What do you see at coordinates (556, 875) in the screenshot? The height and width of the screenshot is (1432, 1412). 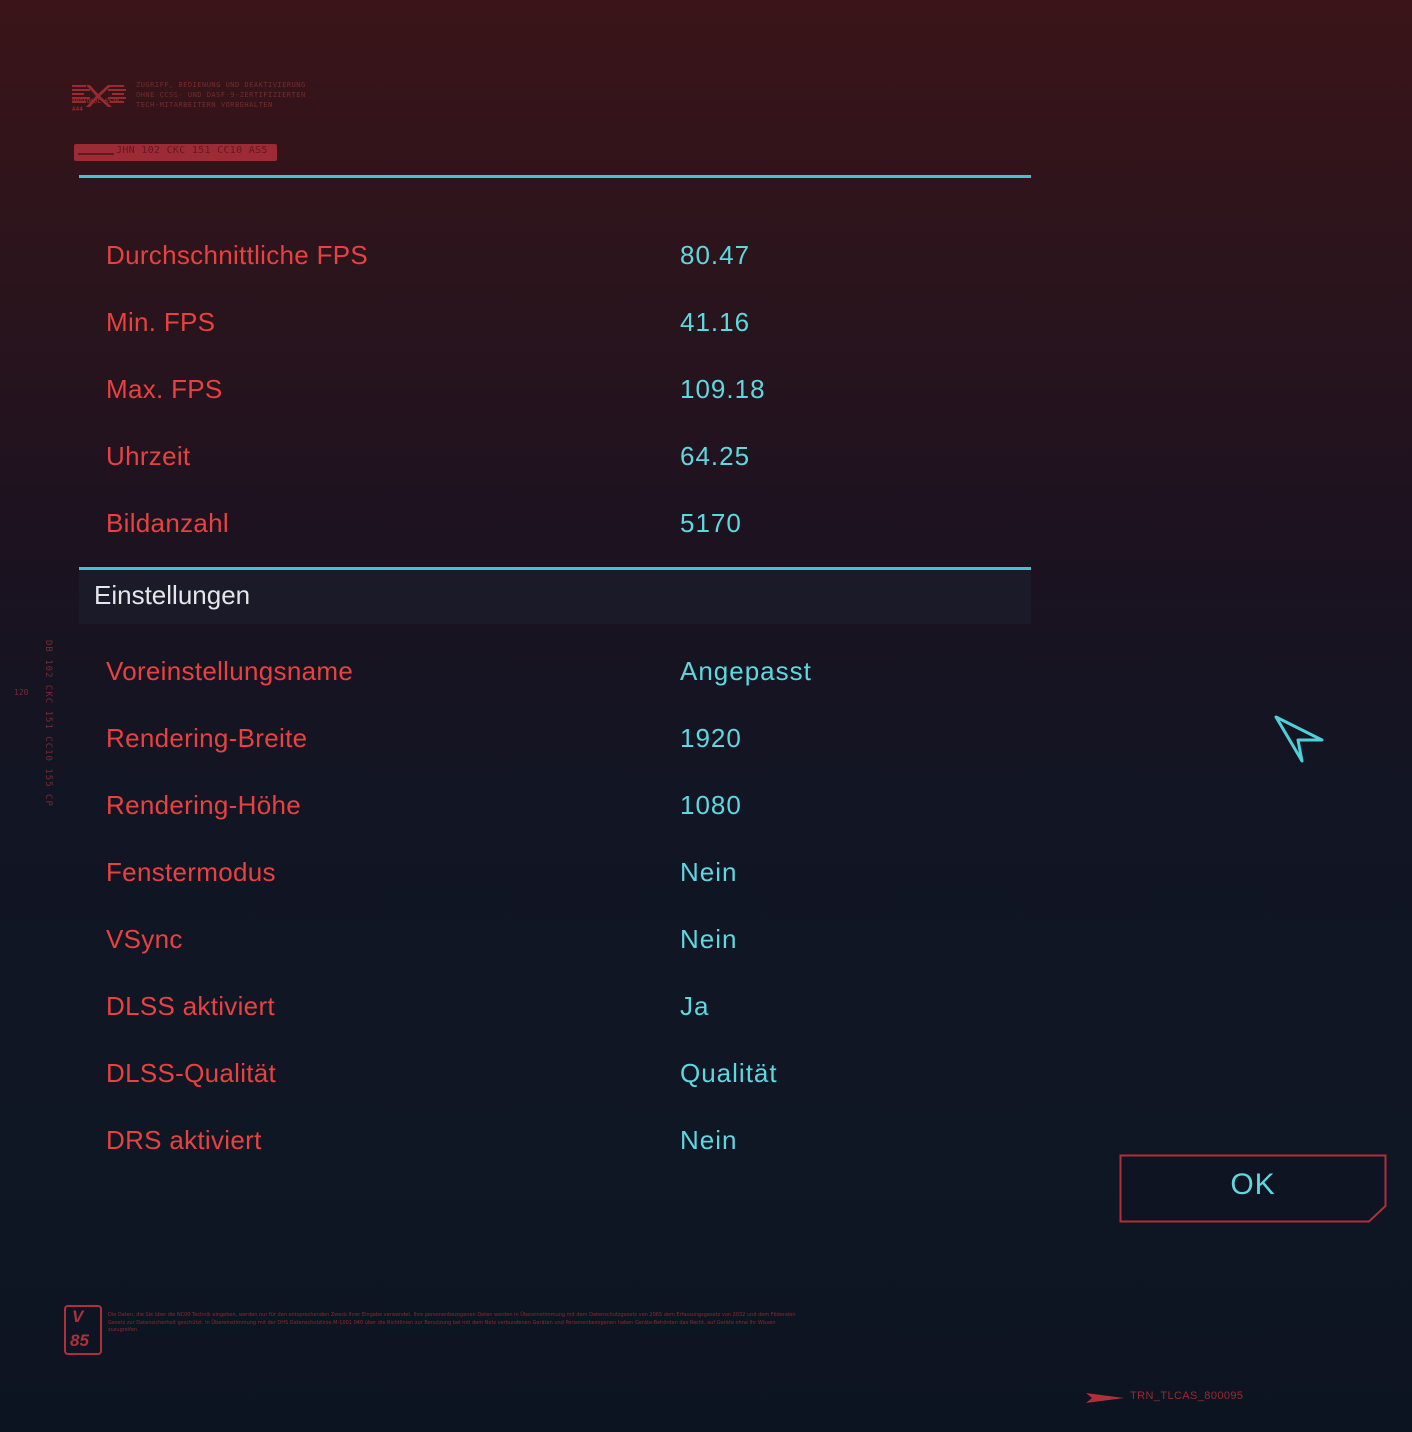 I see `setting-row-window-mode: Fenstermodus Nein` at bounding box center [556, 875].